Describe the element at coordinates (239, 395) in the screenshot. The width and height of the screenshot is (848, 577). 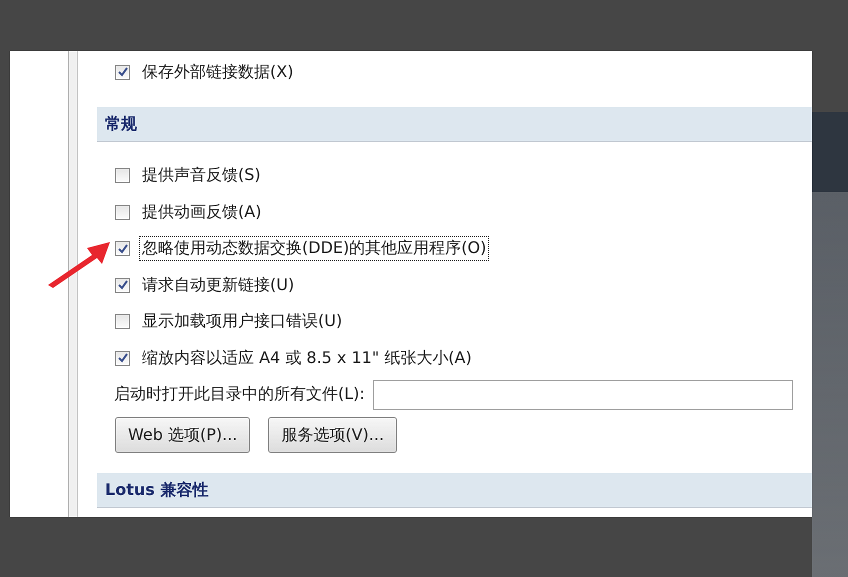
I see `field-label: 启动时打开此目录中的所有文件(L):` at that location.